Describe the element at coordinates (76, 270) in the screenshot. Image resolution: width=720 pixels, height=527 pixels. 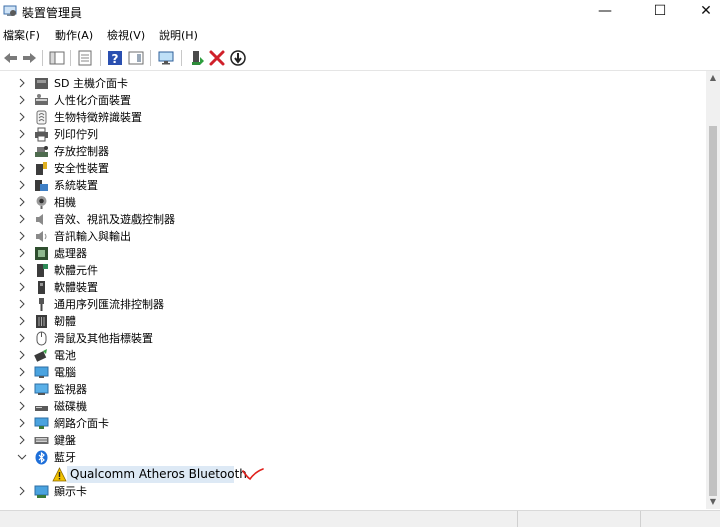
I see `tree-item-label: 軟體元件` at that location.